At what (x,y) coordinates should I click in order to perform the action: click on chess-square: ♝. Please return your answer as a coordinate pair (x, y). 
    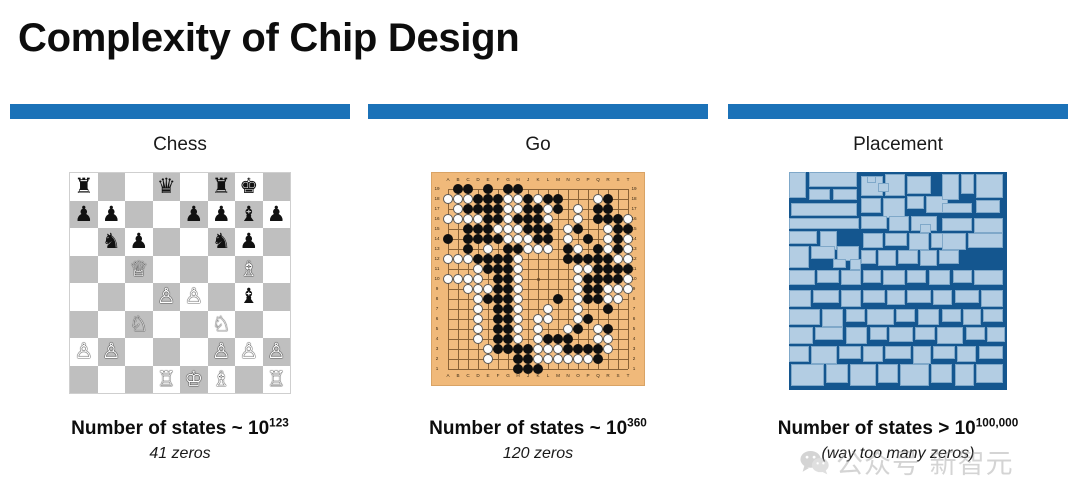
    Looking at the image, I should click on (249, 297).